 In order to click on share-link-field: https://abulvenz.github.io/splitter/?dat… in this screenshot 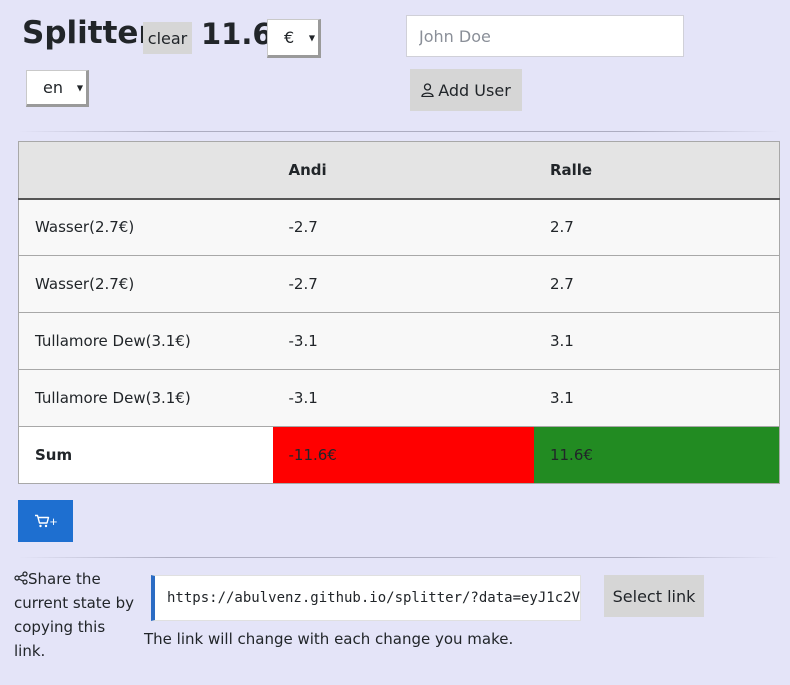, I will do `click(366, 598)`.